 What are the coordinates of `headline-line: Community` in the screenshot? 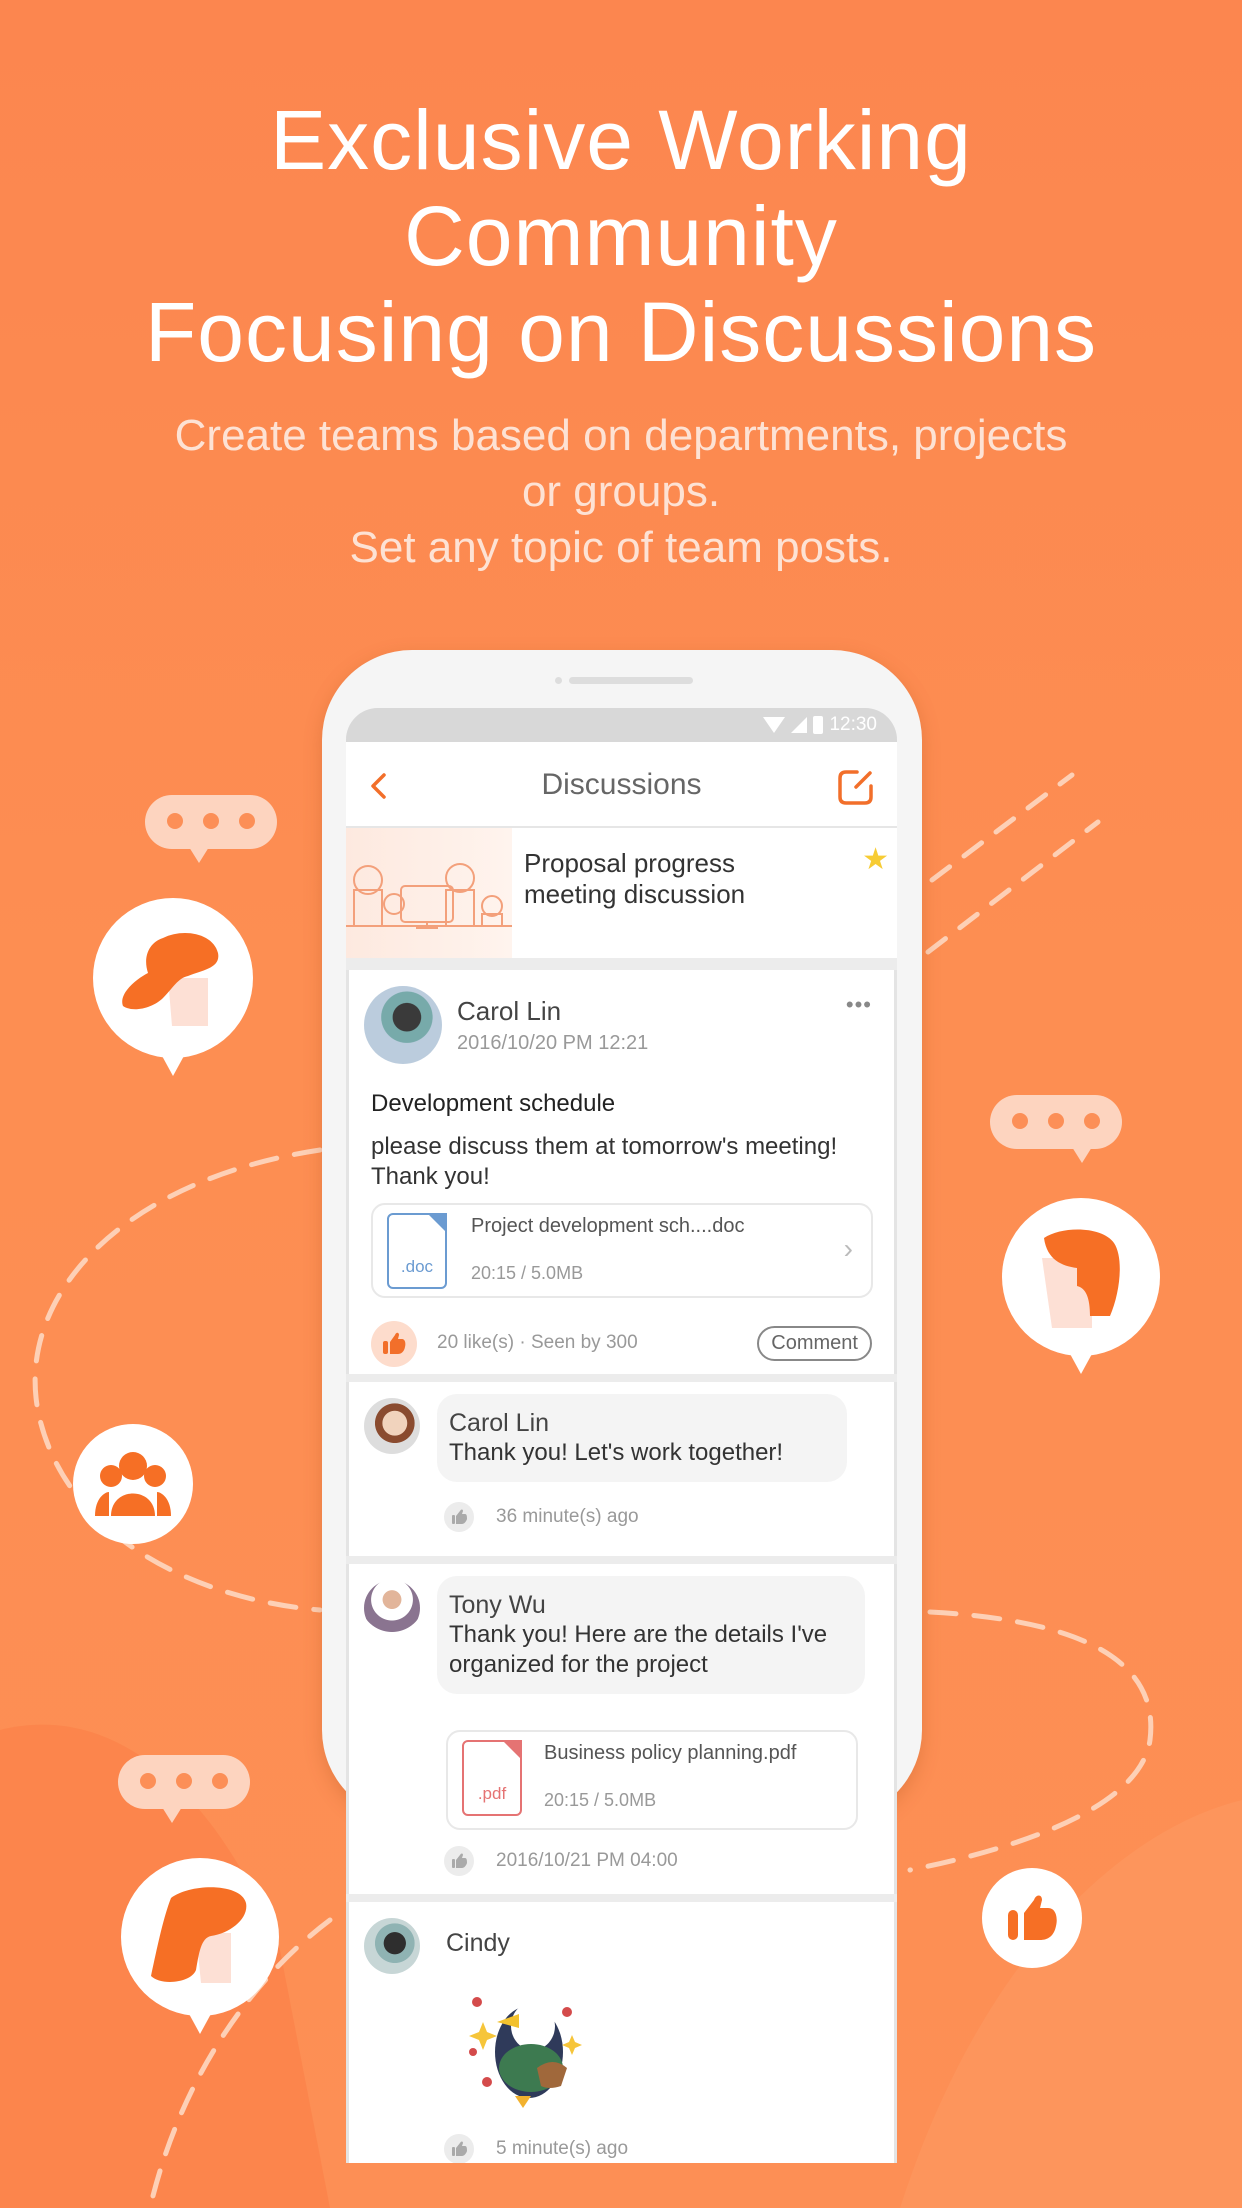 It's located at (621, 236).